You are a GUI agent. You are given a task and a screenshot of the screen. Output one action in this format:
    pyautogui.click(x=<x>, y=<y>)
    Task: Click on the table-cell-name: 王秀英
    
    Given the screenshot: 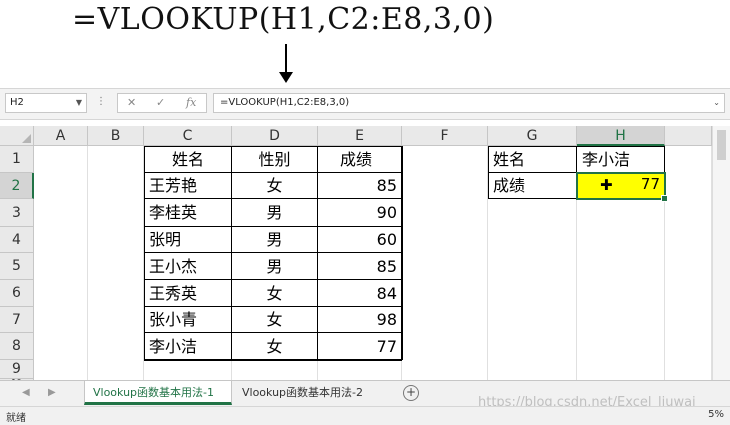 What is the action you would take?
    pyautogui.click(x=188, y=293)
    